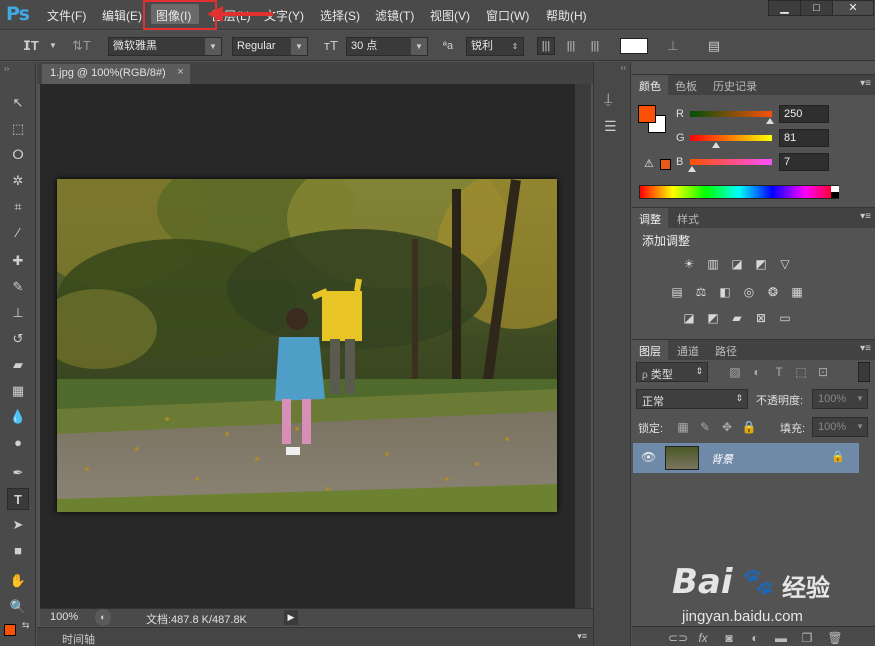 The width and height of the screenshot is (875, 646). Describe the element at coordinates (31, 46) in the screenshot. I see `text-tool-preset-icon: ⵊT` at that location.